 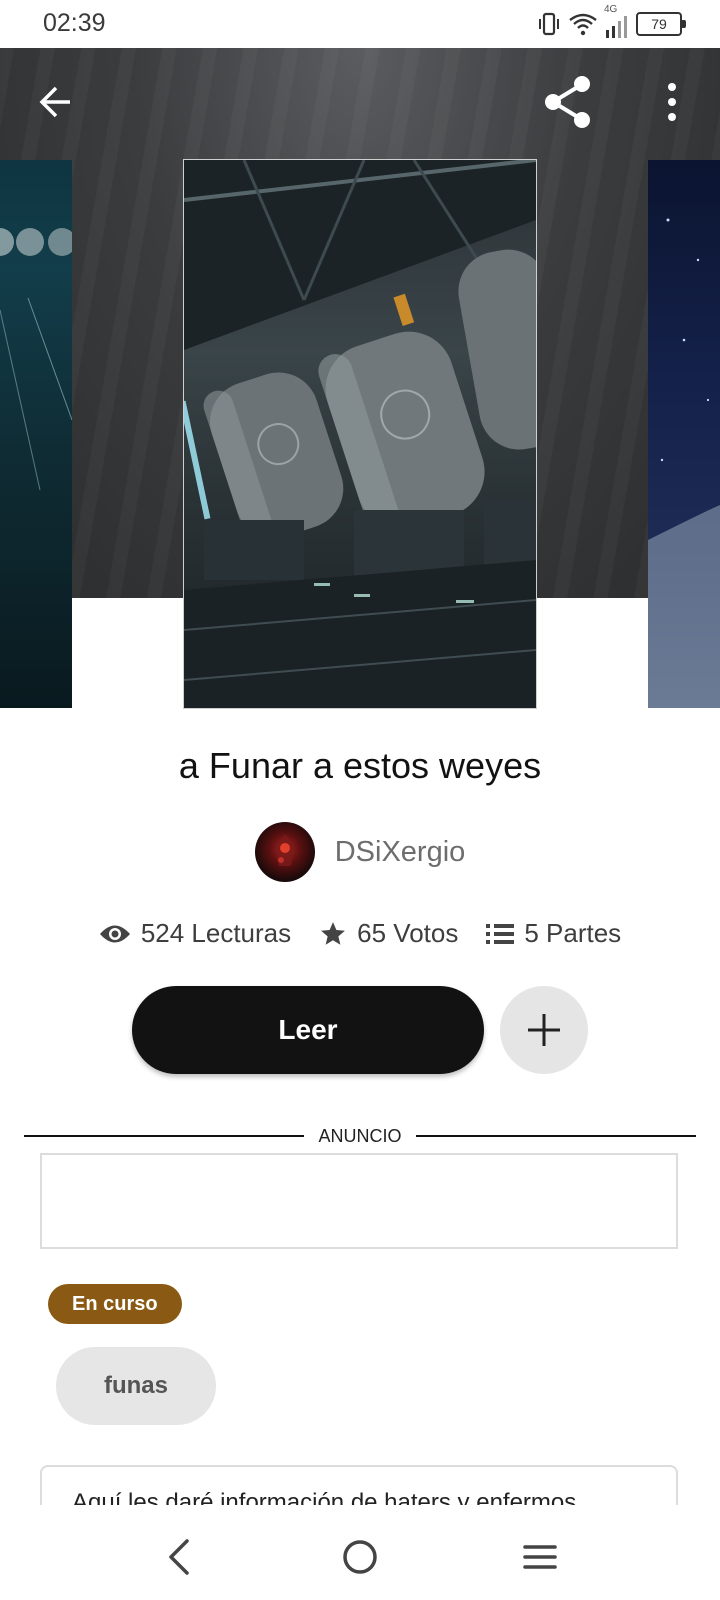 I want to click on back-button, so click(x=56, y=102).